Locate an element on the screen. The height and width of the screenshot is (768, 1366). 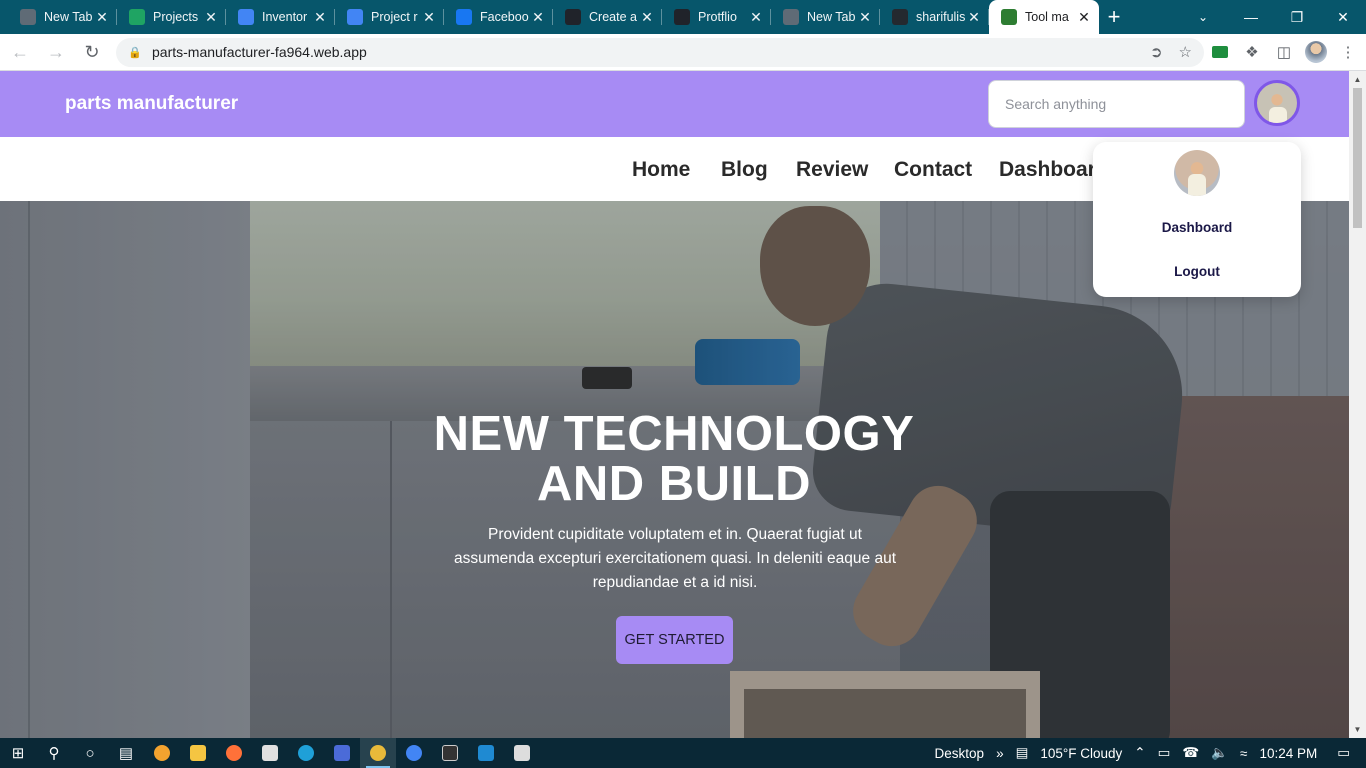
nav-home: Home is located at coordinates (661, 170).